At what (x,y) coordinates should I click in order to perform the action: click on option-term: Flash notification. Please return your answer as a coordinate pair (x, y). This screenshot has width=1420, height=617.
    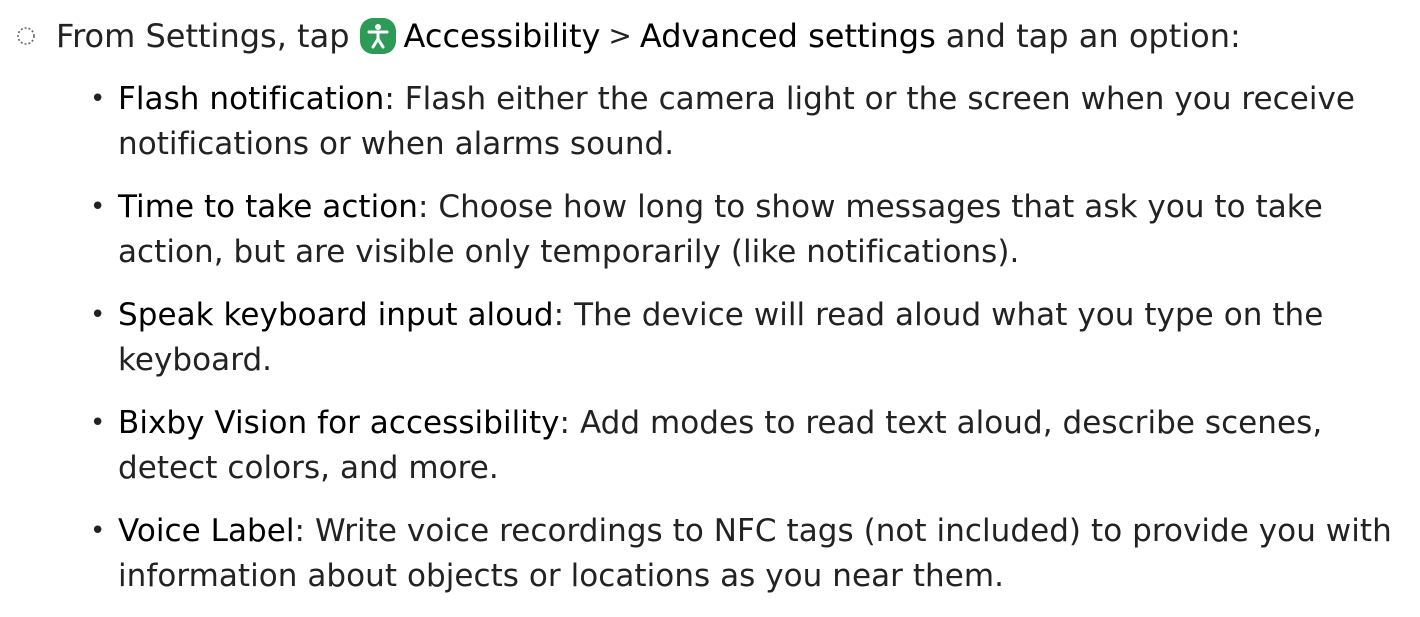
    Looking at the image, I should click on (251, 99).